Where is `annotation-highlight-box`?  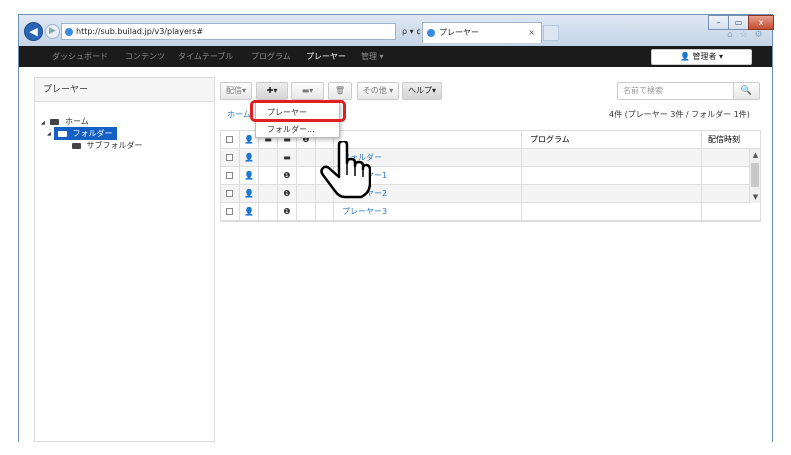 annotation-highlight-box is located at coordinates (298, 111).